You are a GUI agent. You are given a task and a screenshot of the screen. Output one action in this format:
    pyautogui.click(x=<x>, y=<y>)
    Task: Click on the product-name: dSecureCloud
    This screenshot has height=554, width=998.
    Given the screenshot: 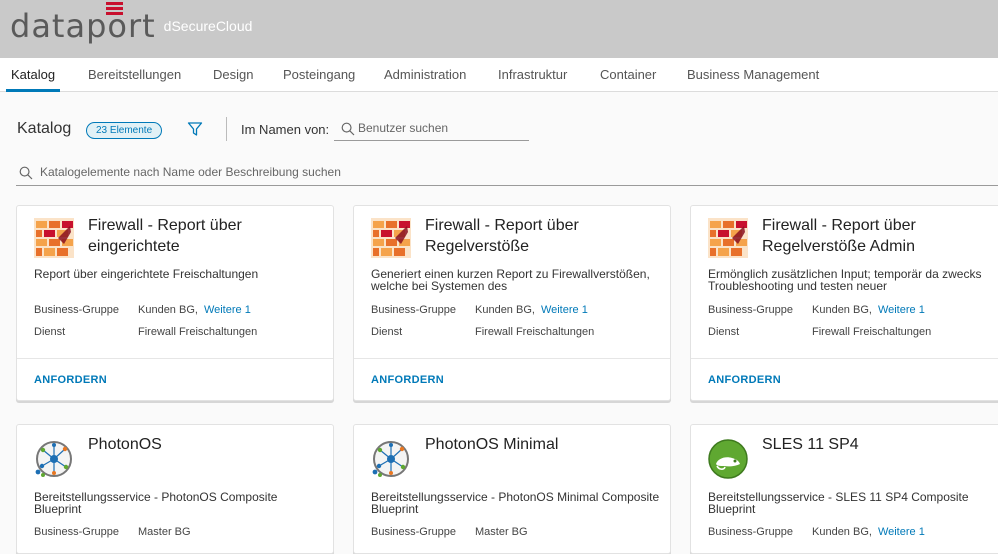 What is the action you would take?
    pyautogui.click(x=208, y=26)
    